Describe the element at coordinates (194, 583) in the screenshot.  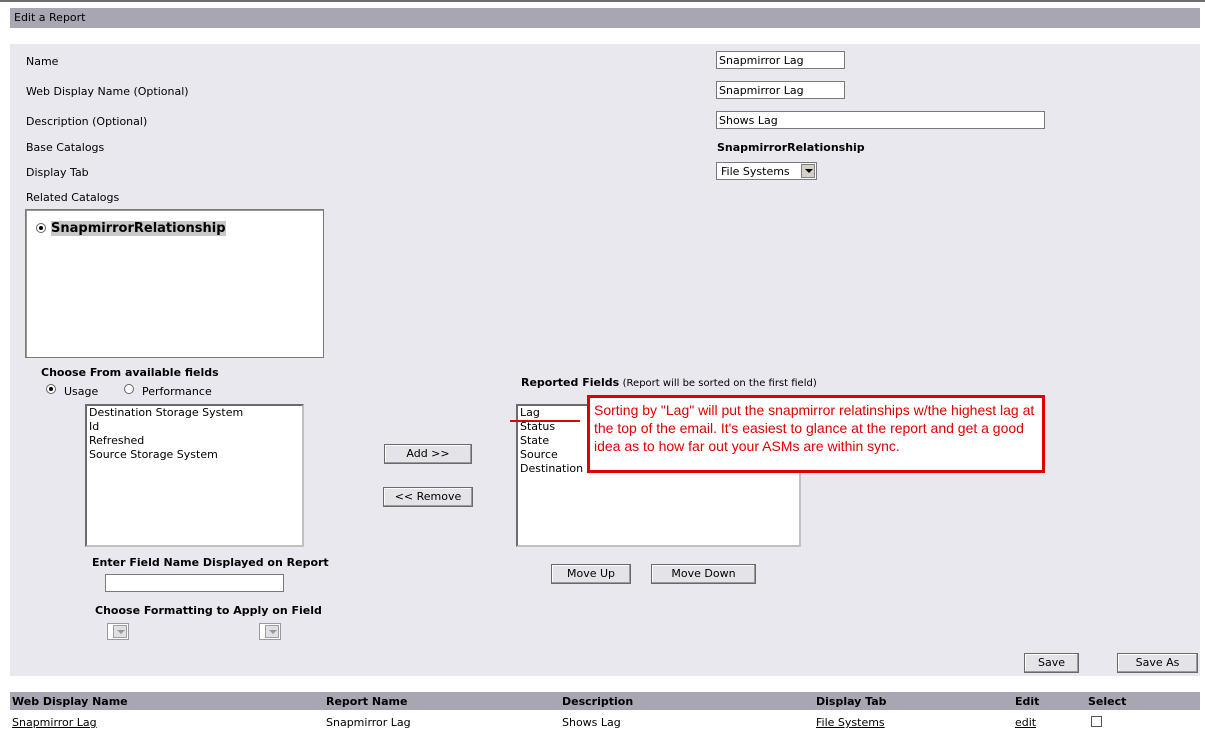
I see `field-name-input` at that location.